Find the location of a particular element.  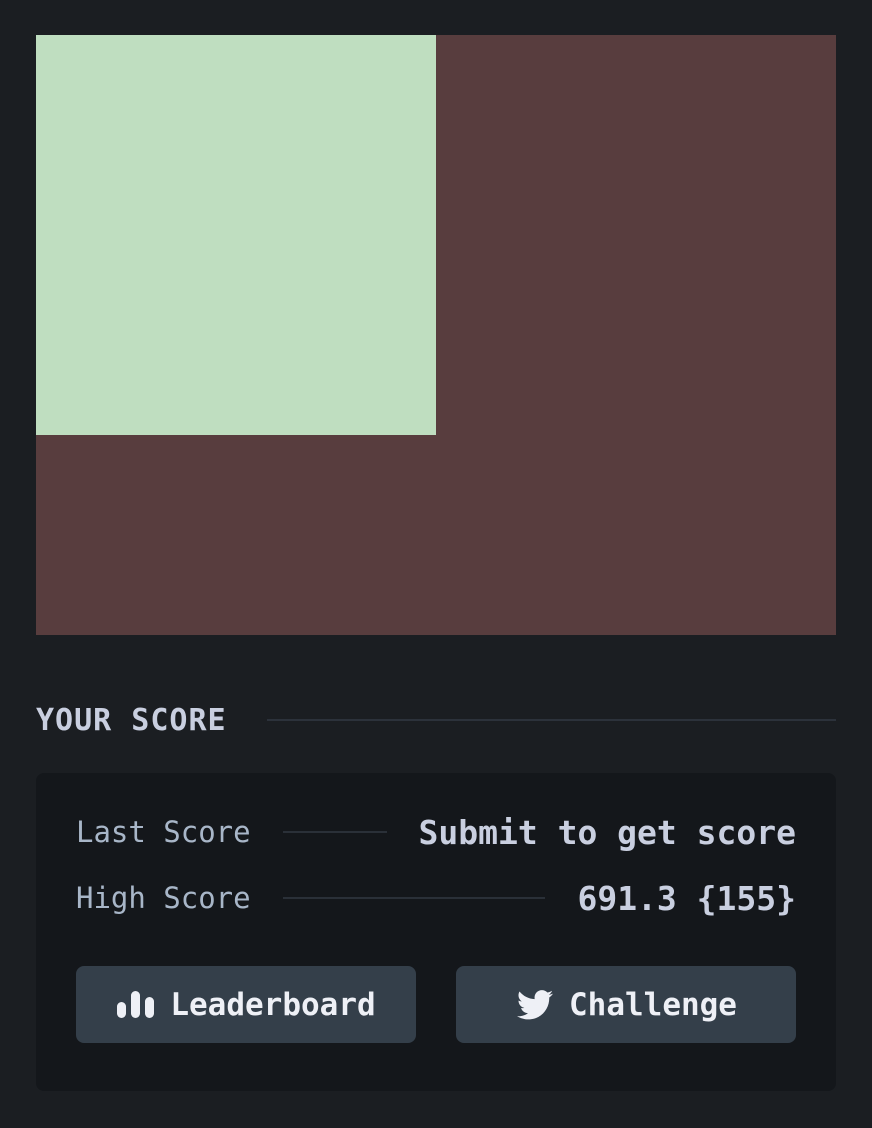

last-score-value: Submit to get score is located at coordinates (607, 832).